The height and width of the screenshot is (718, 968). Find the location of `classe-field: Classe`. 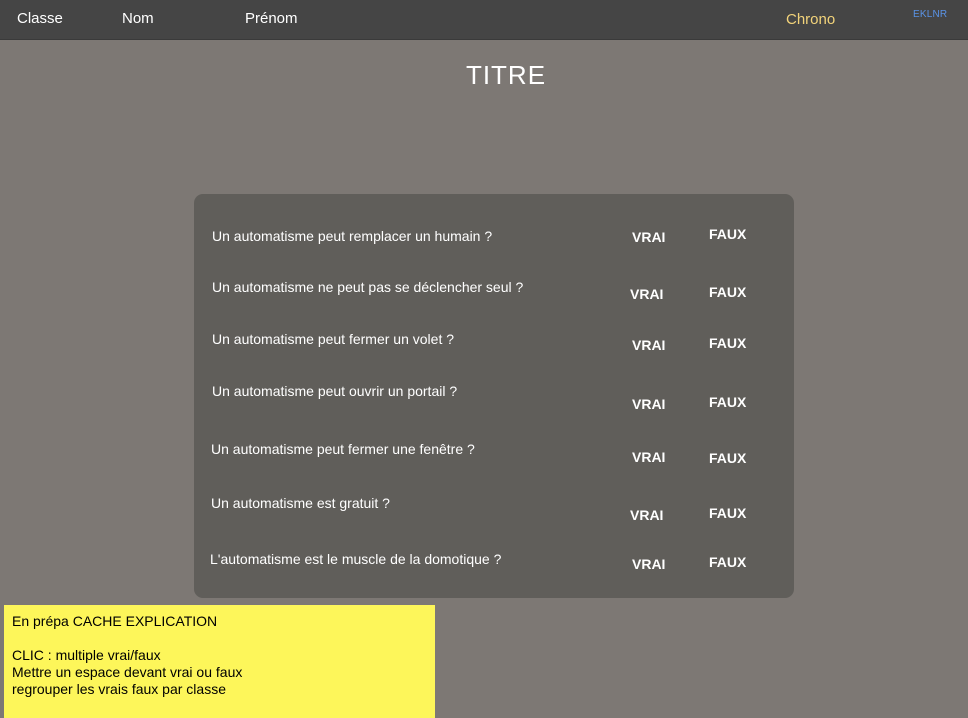

classe-field: Classe is located at coordinates (40, 18).